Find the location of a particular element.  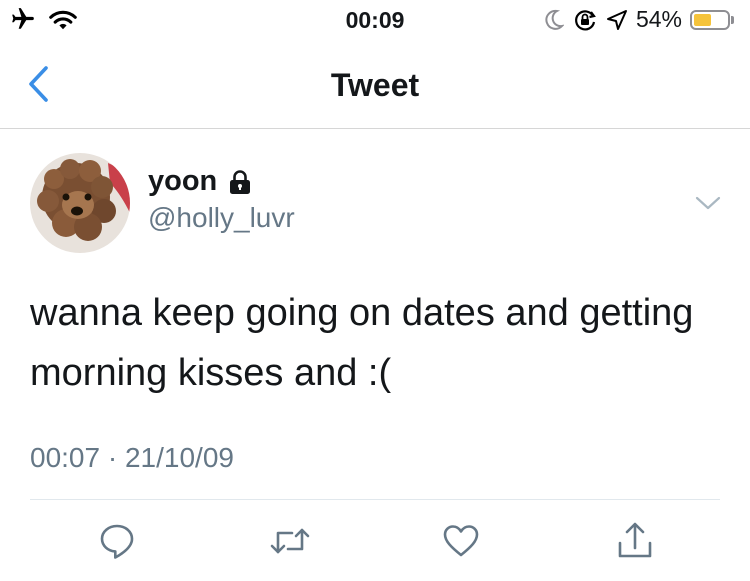

page-title: Tweet is located at coordinates (375, 85).